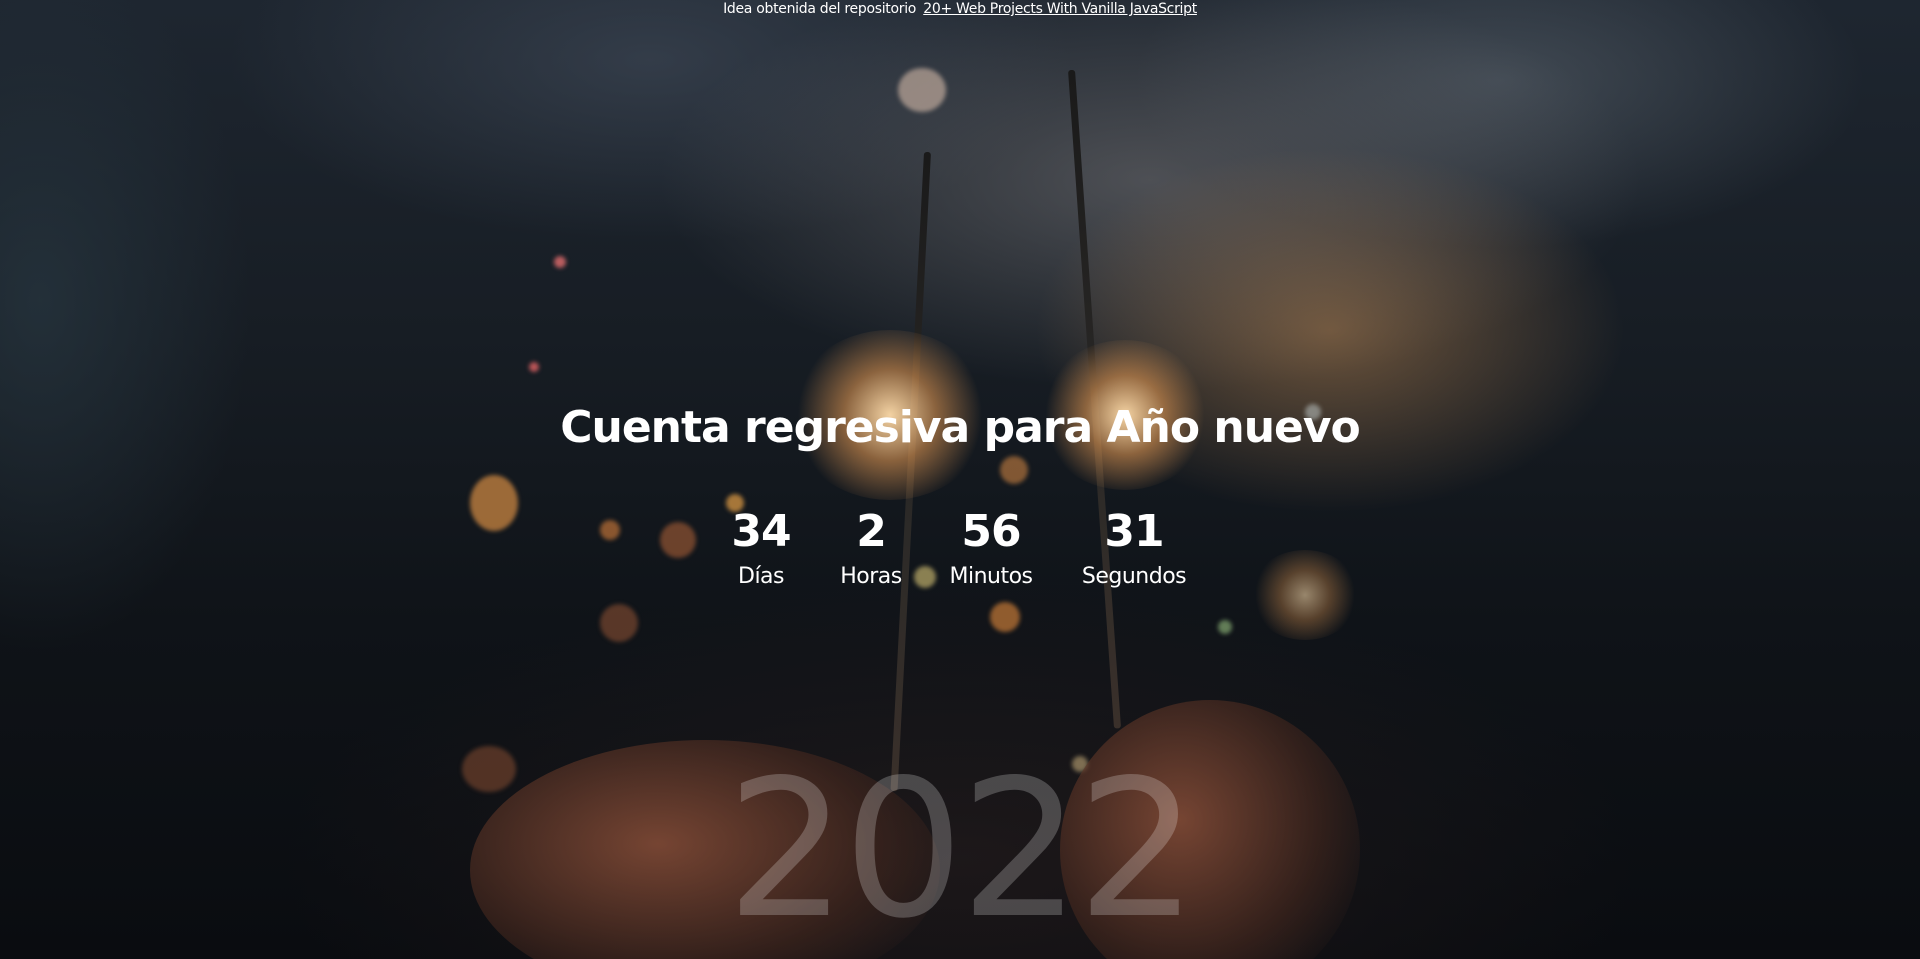 Image resolution: width=1920 pixels, height=959 pixels. What do you see at coordinates (991, 531) in the screenshot?
I see `minutes-value: 56` at bounding box center [991, 531].